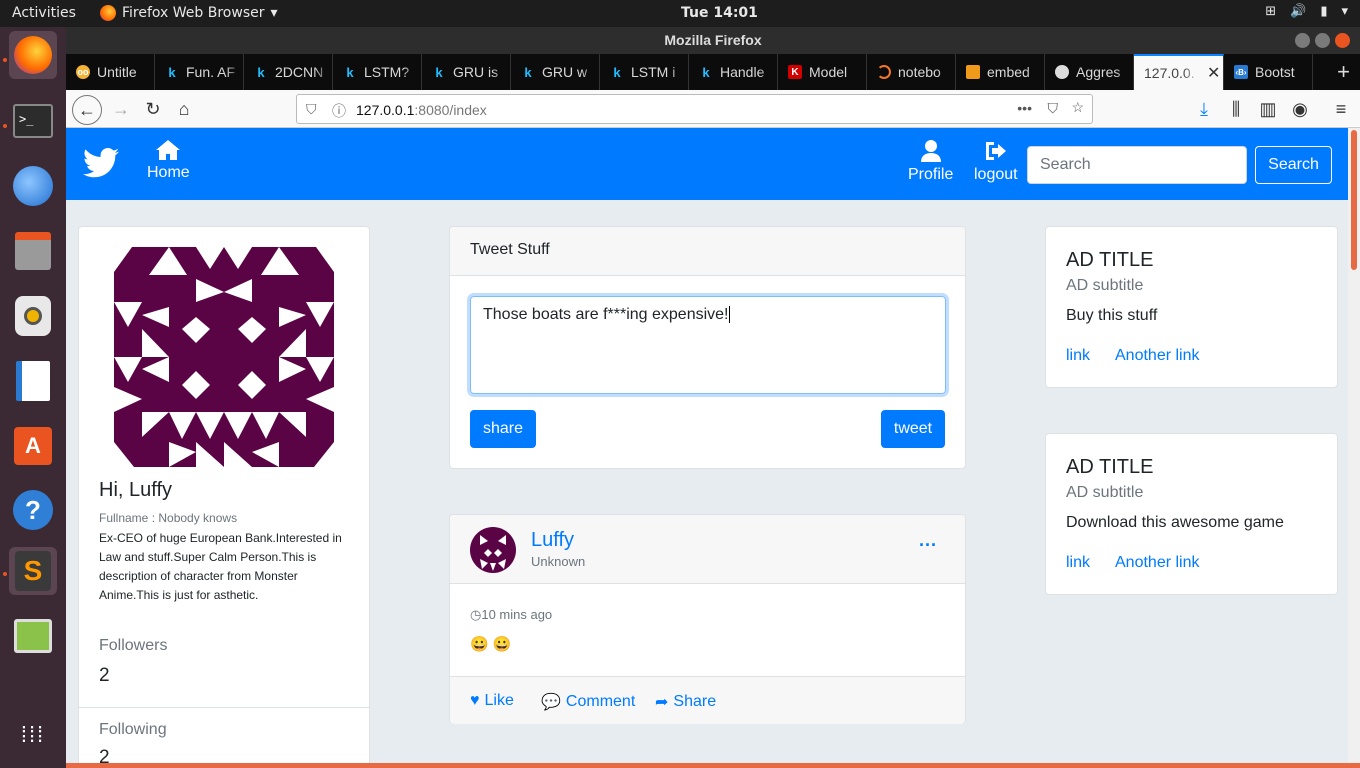 The image size is (1360, 768). Describe the element at coordinates (33, 636) in the screenshot. I see `image-viewer-dock-icon` at that location.